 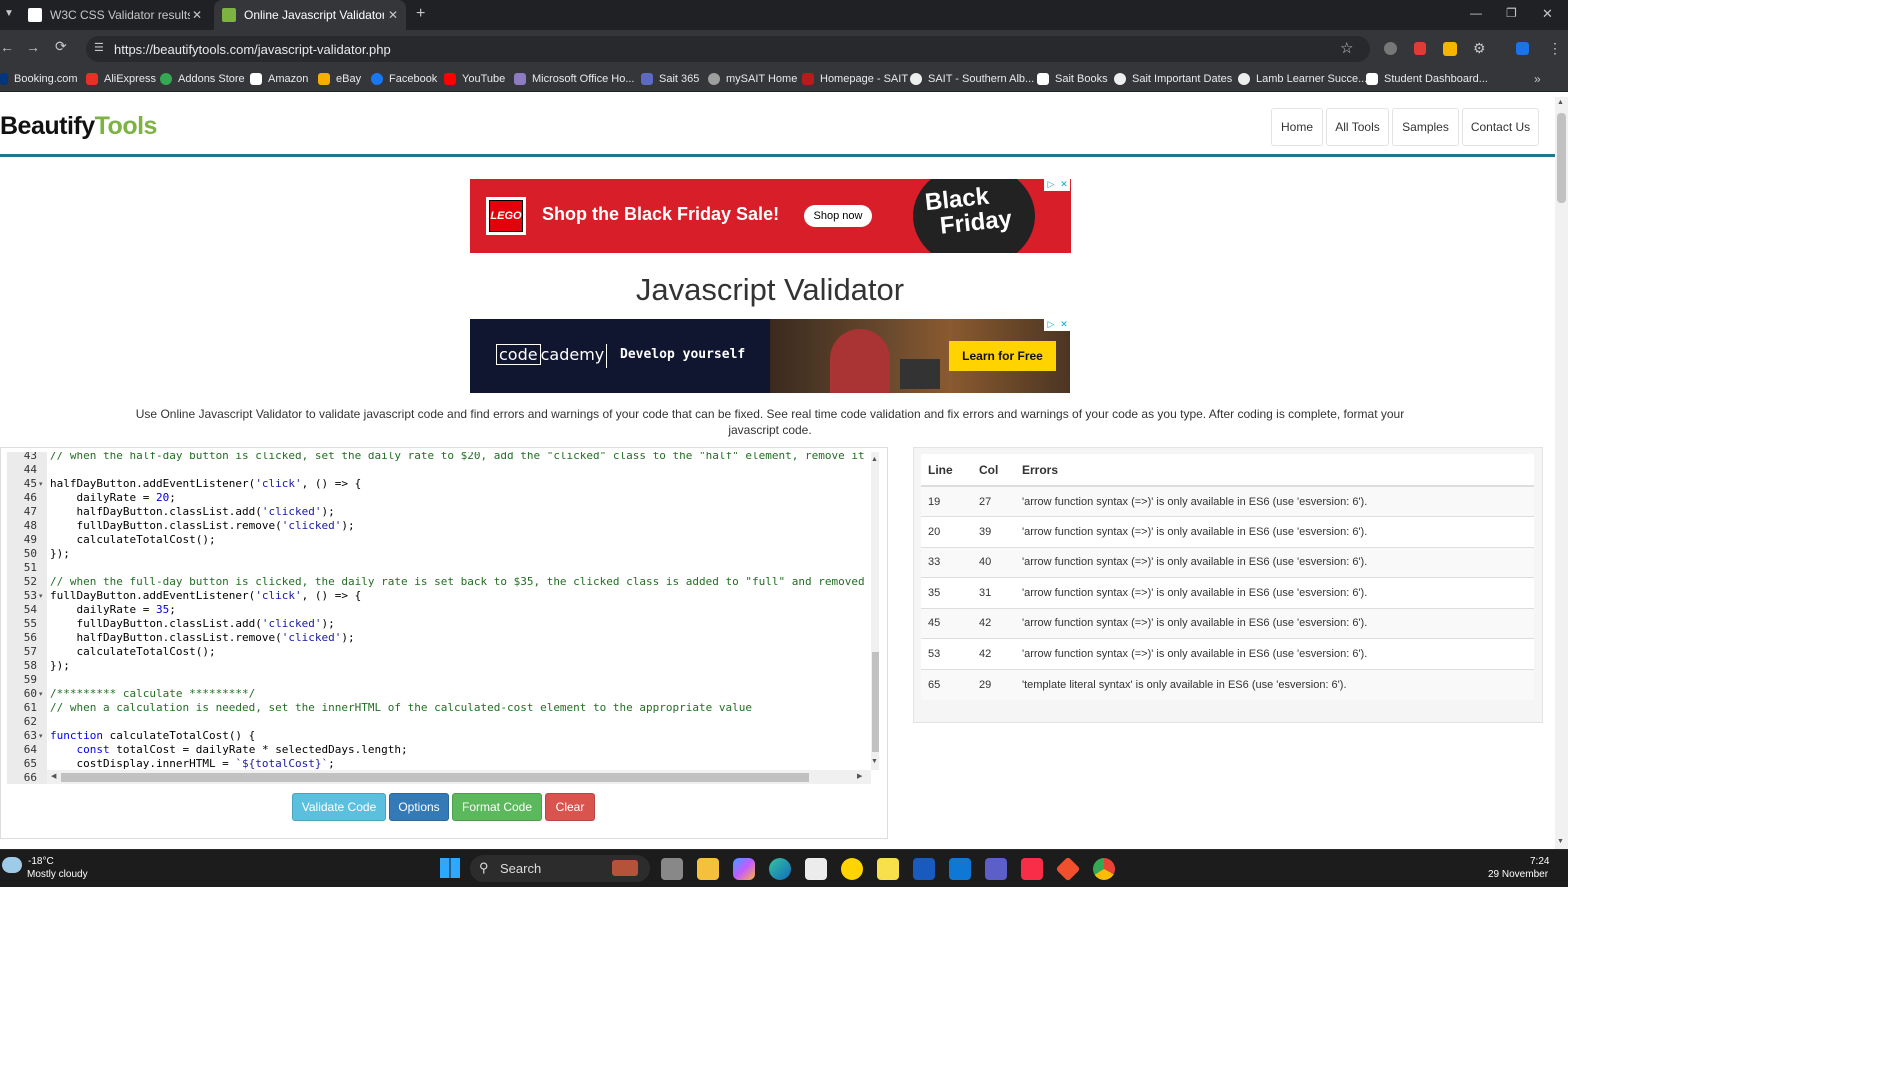 I want to click on minimize-icon: —, so click(x=1476, y=13).